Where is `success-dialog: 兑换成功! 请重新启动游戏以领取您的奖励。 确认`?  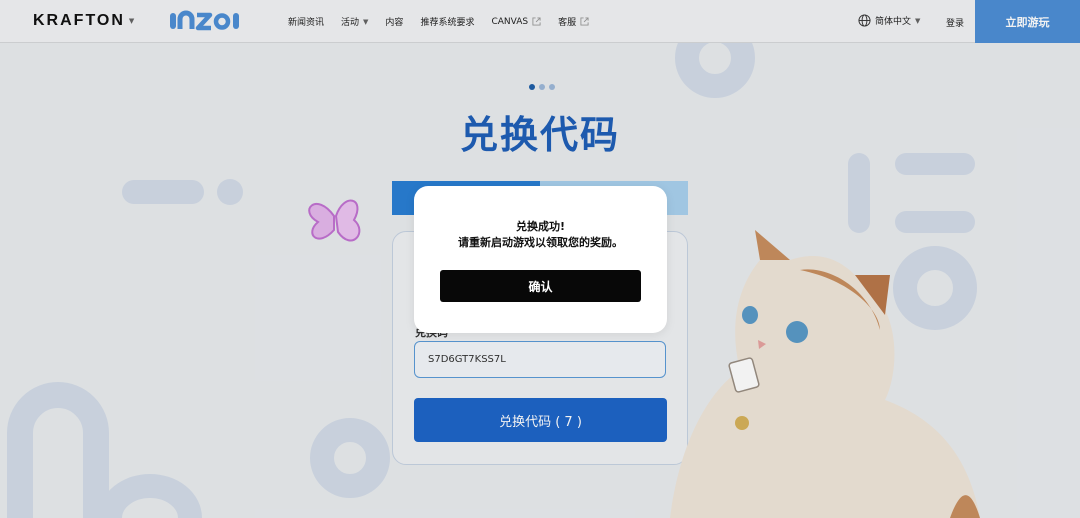
success-dialog: 兑换成功! 请重新启动游戏以领取您的奖励。 确认 is located at coordinates (540, 259).